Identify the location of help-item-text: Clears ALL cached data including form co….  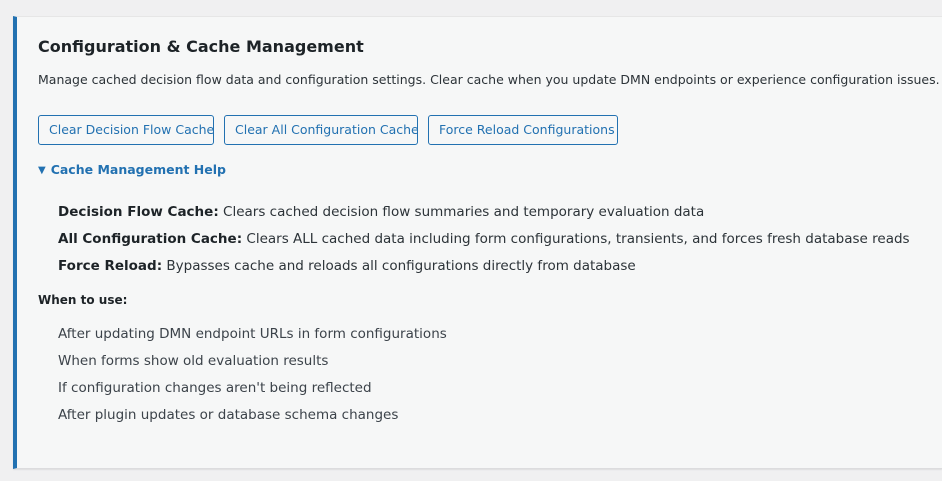
(576, 239).